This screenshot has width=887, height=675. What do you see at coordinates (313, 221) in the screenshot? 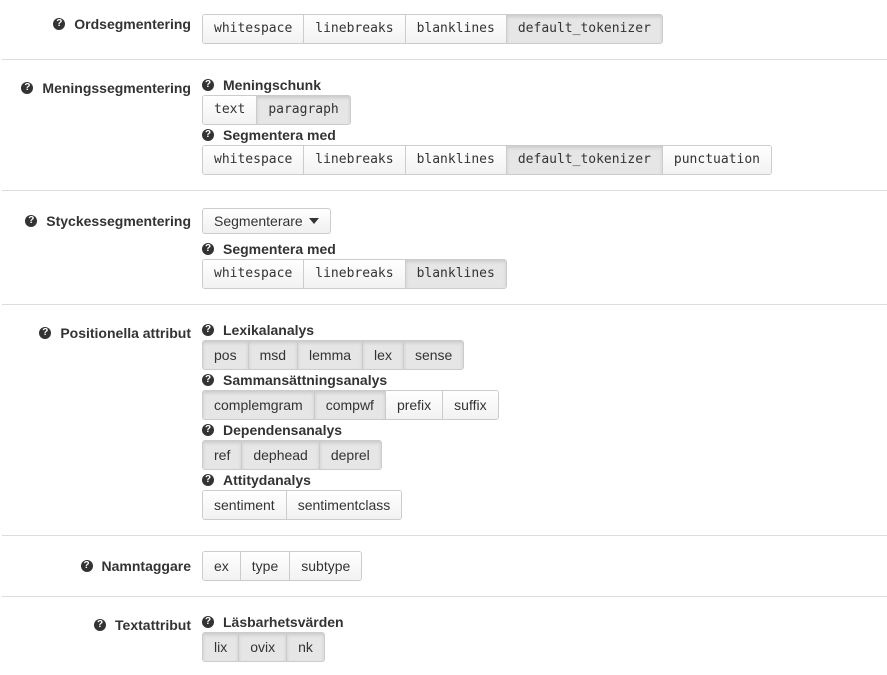
I see `caret-down-icon` at bounding box center [313, 221].